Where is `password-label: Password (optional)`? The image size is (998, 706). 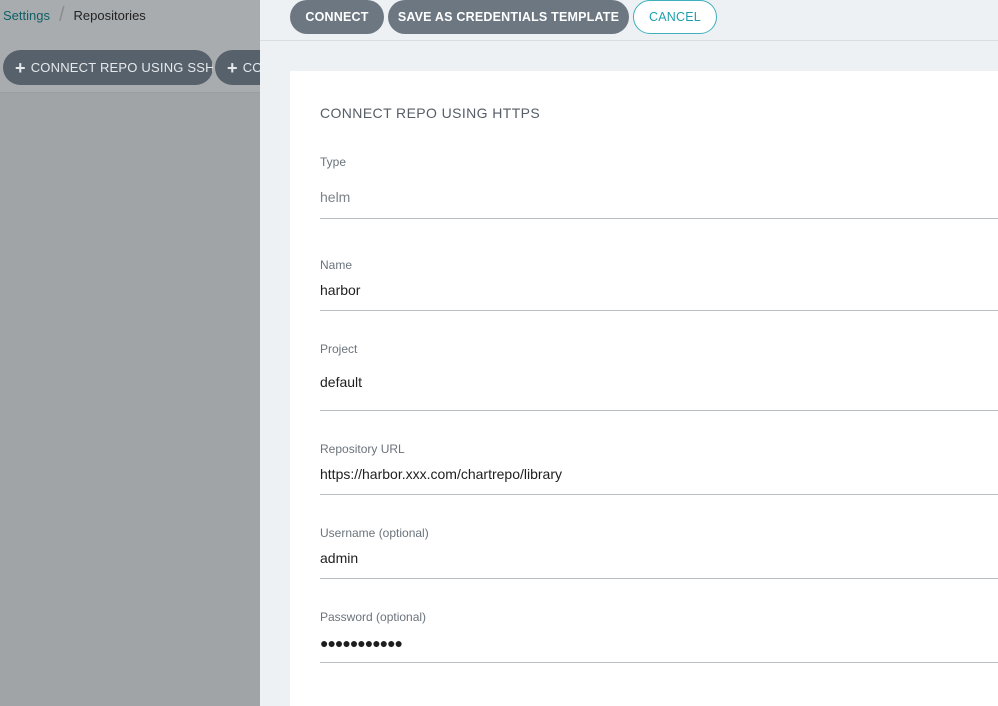 password-label: Password (optional) is located at coordinates (373, 617).